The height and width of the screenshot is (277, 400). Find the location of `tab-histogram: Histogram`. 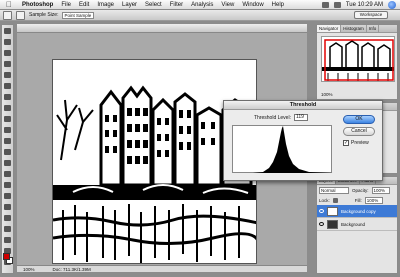

tab-histogram: Histogram is located at coordinates (354, 28).